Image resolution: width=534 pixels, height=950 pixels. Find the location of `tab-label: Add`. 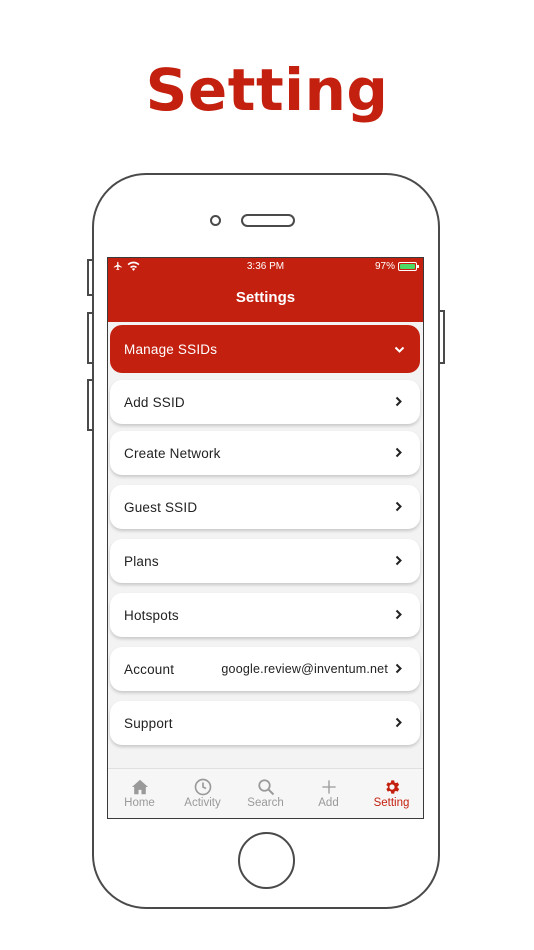

tab-label: Add is located at coordinates (328, 803).